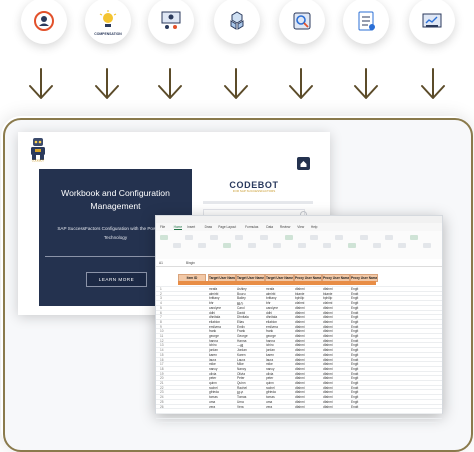 This screenshot has width=474, height=452. What do you see at coordinates (115, 206) in the screenshot?
I see `hero-title-line2: Management` at bounding box center [115, 206].